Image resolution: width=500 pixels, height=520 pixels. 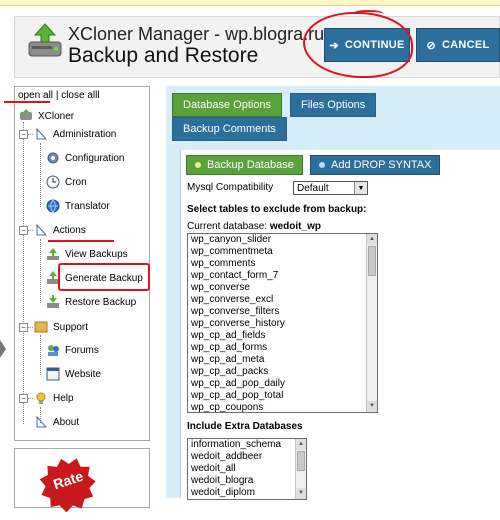 What do you see at coordinates (282, 336) in the screenshot?
I see `list-item: wp_cp_ad_fields` at bounding box center [282, 336].